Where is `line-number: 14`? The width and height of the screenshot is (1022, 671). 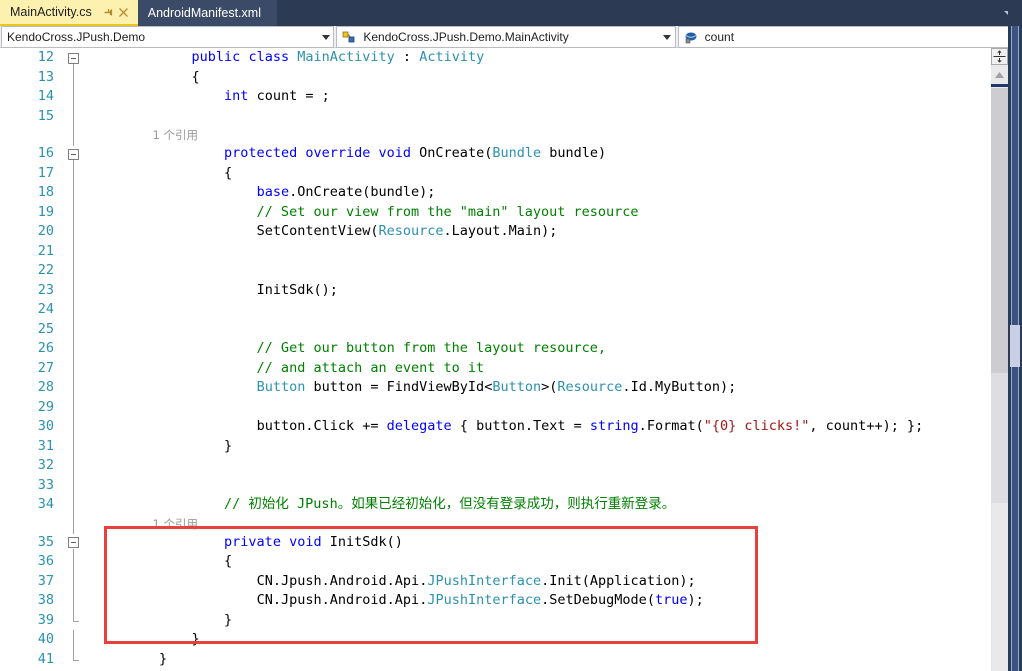 line-number: 14 is located at coordinates (45, 96).